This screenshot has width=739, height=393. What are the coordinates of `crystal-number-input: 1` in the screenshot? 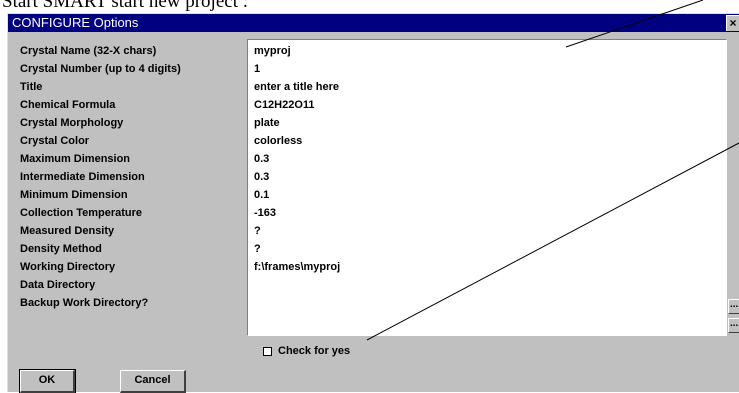 It's located at (490, 69).